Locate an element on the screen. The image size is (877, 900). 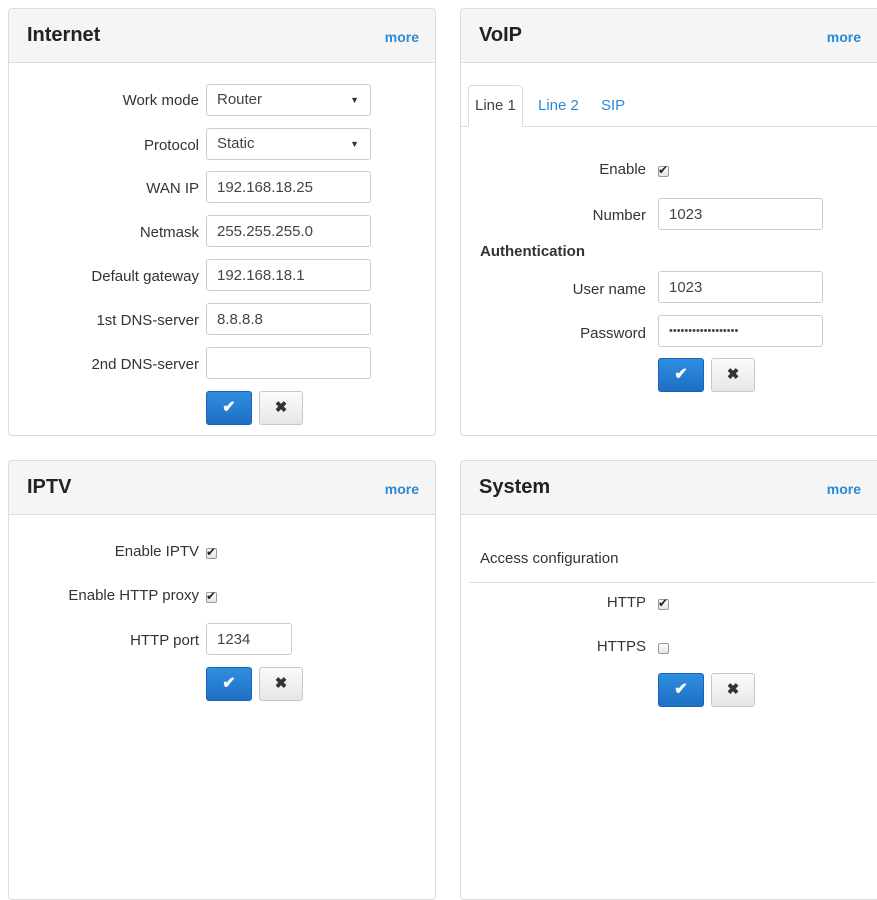
netmask-input is located at coordinates (288, 231).